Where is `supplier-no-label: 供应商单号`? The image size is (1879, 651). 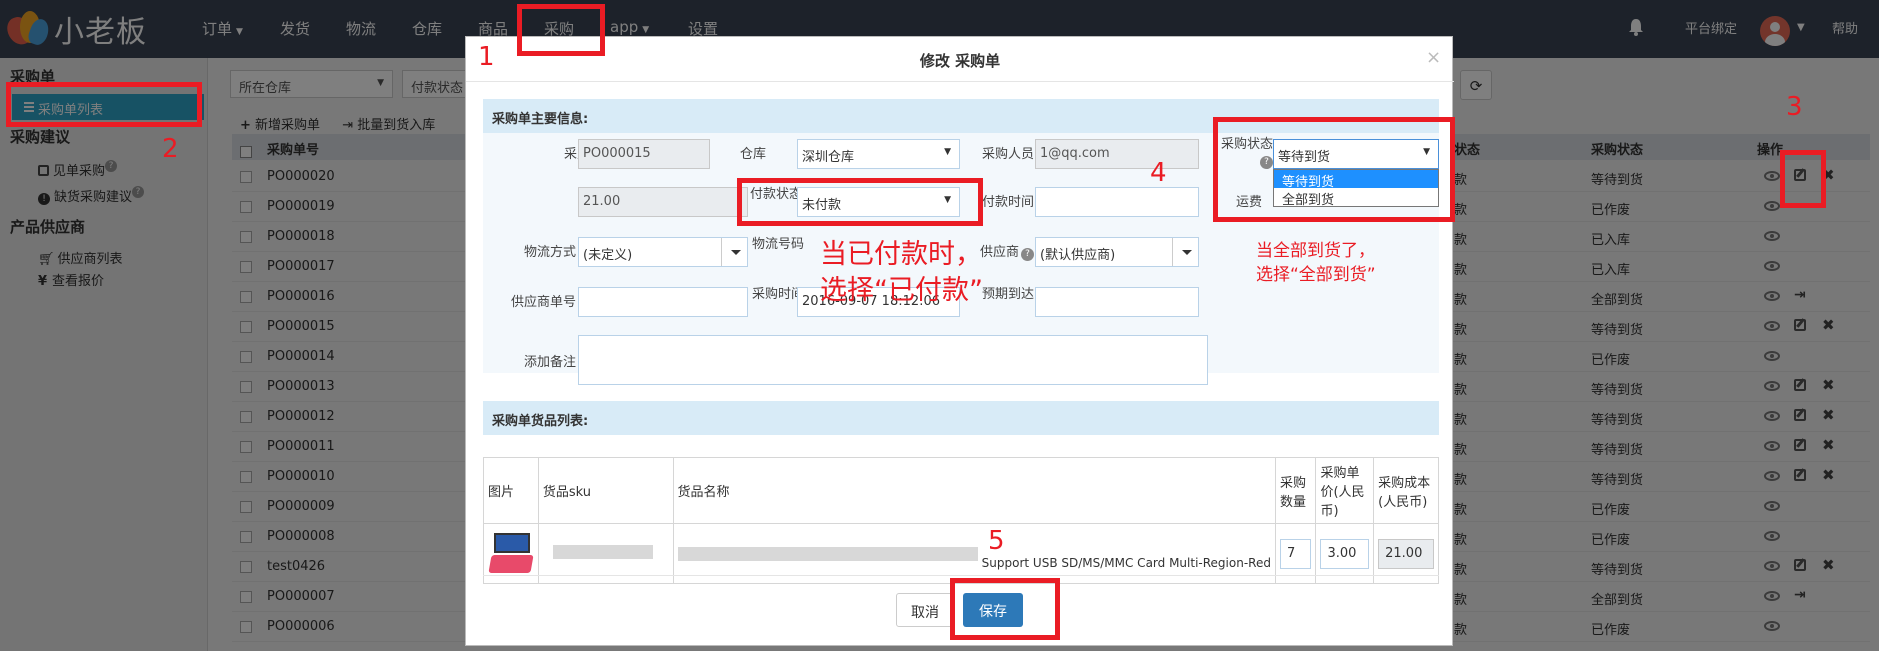
supplier-no-label: 供应商单号 is located at coordinates (543, 302).